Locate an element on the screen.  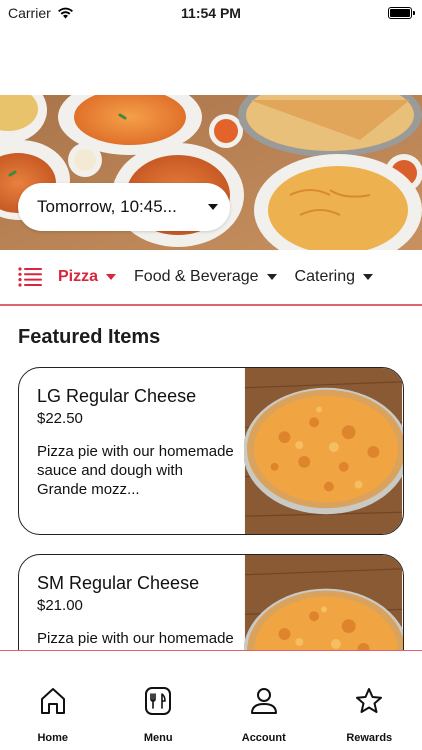
star-icon is located at coordinates (369, 700).